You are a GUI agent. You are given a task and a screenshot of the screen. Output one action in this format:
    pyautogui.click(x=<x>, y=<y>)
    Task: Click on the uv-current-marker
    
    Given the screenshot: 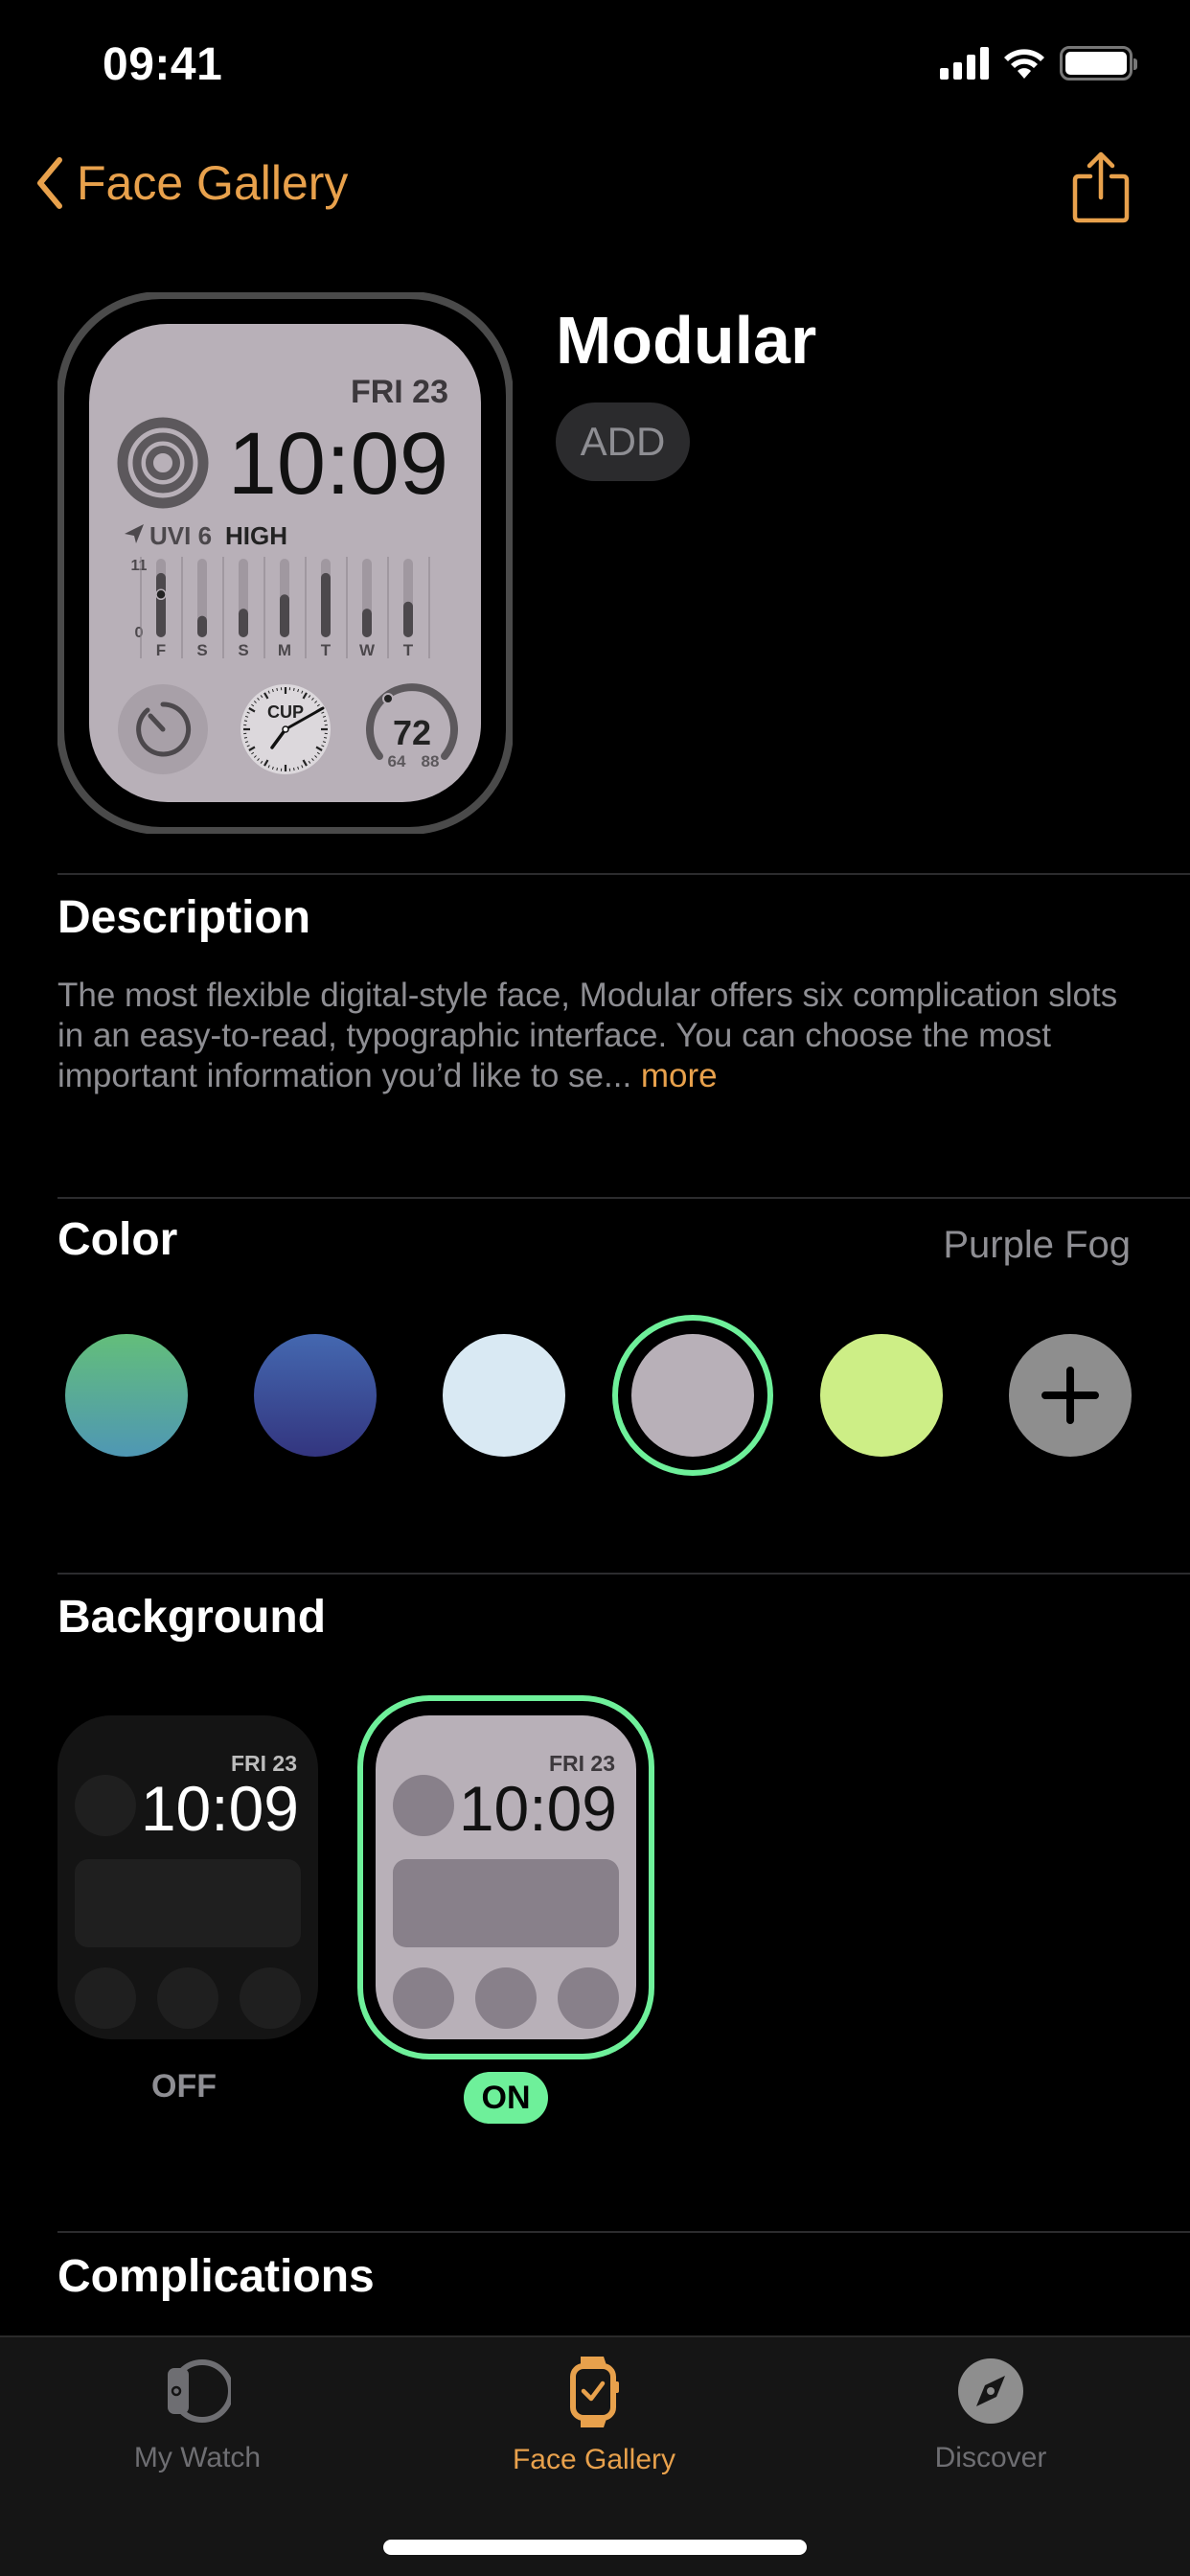 What is the action you would take?
    pyautogui.click(x=161, y=594)
    